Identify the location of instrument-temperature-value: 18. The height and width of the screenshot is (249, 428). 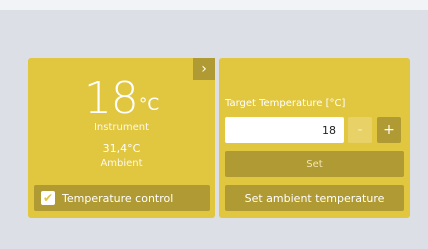
(111, 98).